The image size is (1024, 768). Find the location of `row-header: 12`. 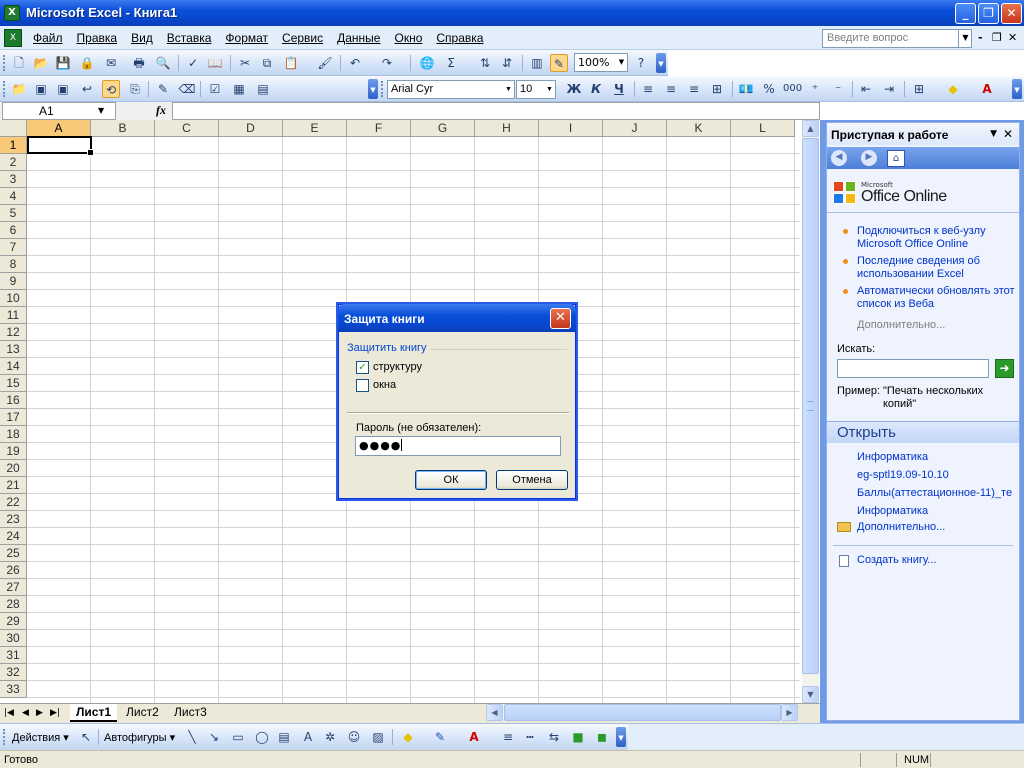

row-header: 12 is located at coordinates (13, 332).